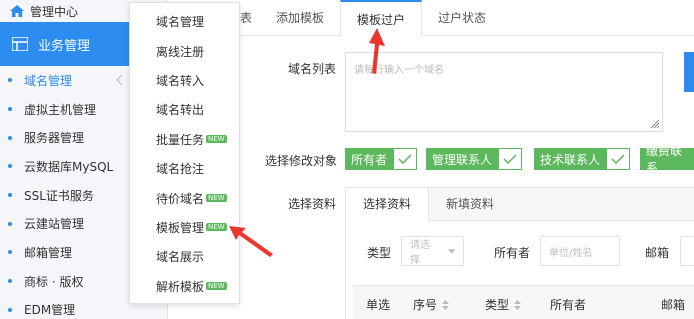 This screenshot has width=694, height=319. I want to click on domain-list-textarea: 请每行输入一个域名, so click(504, 92).